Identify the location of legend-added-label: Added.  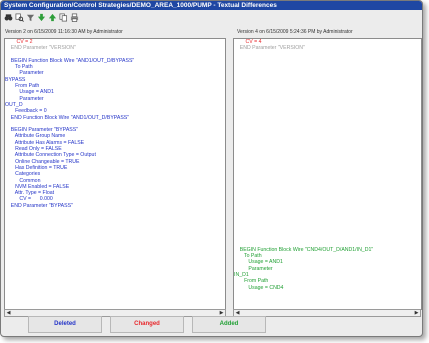
(229, 324).